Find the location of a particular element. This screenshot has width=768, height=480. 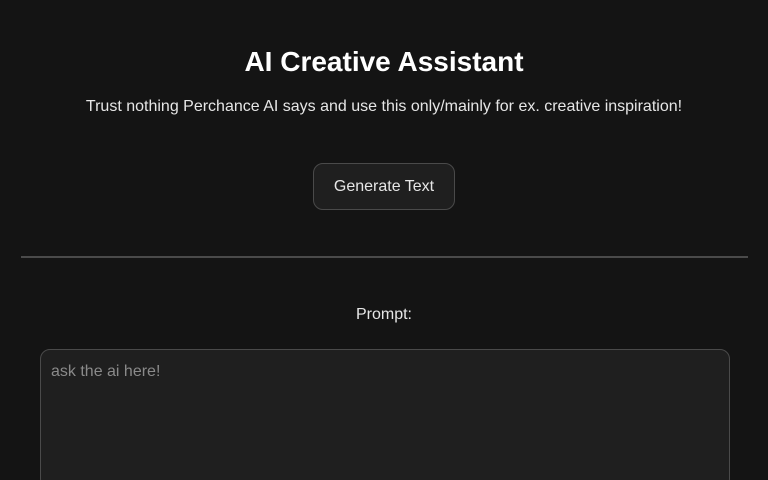

prompt-label: Prompt: is located at coordinates (383, 314).